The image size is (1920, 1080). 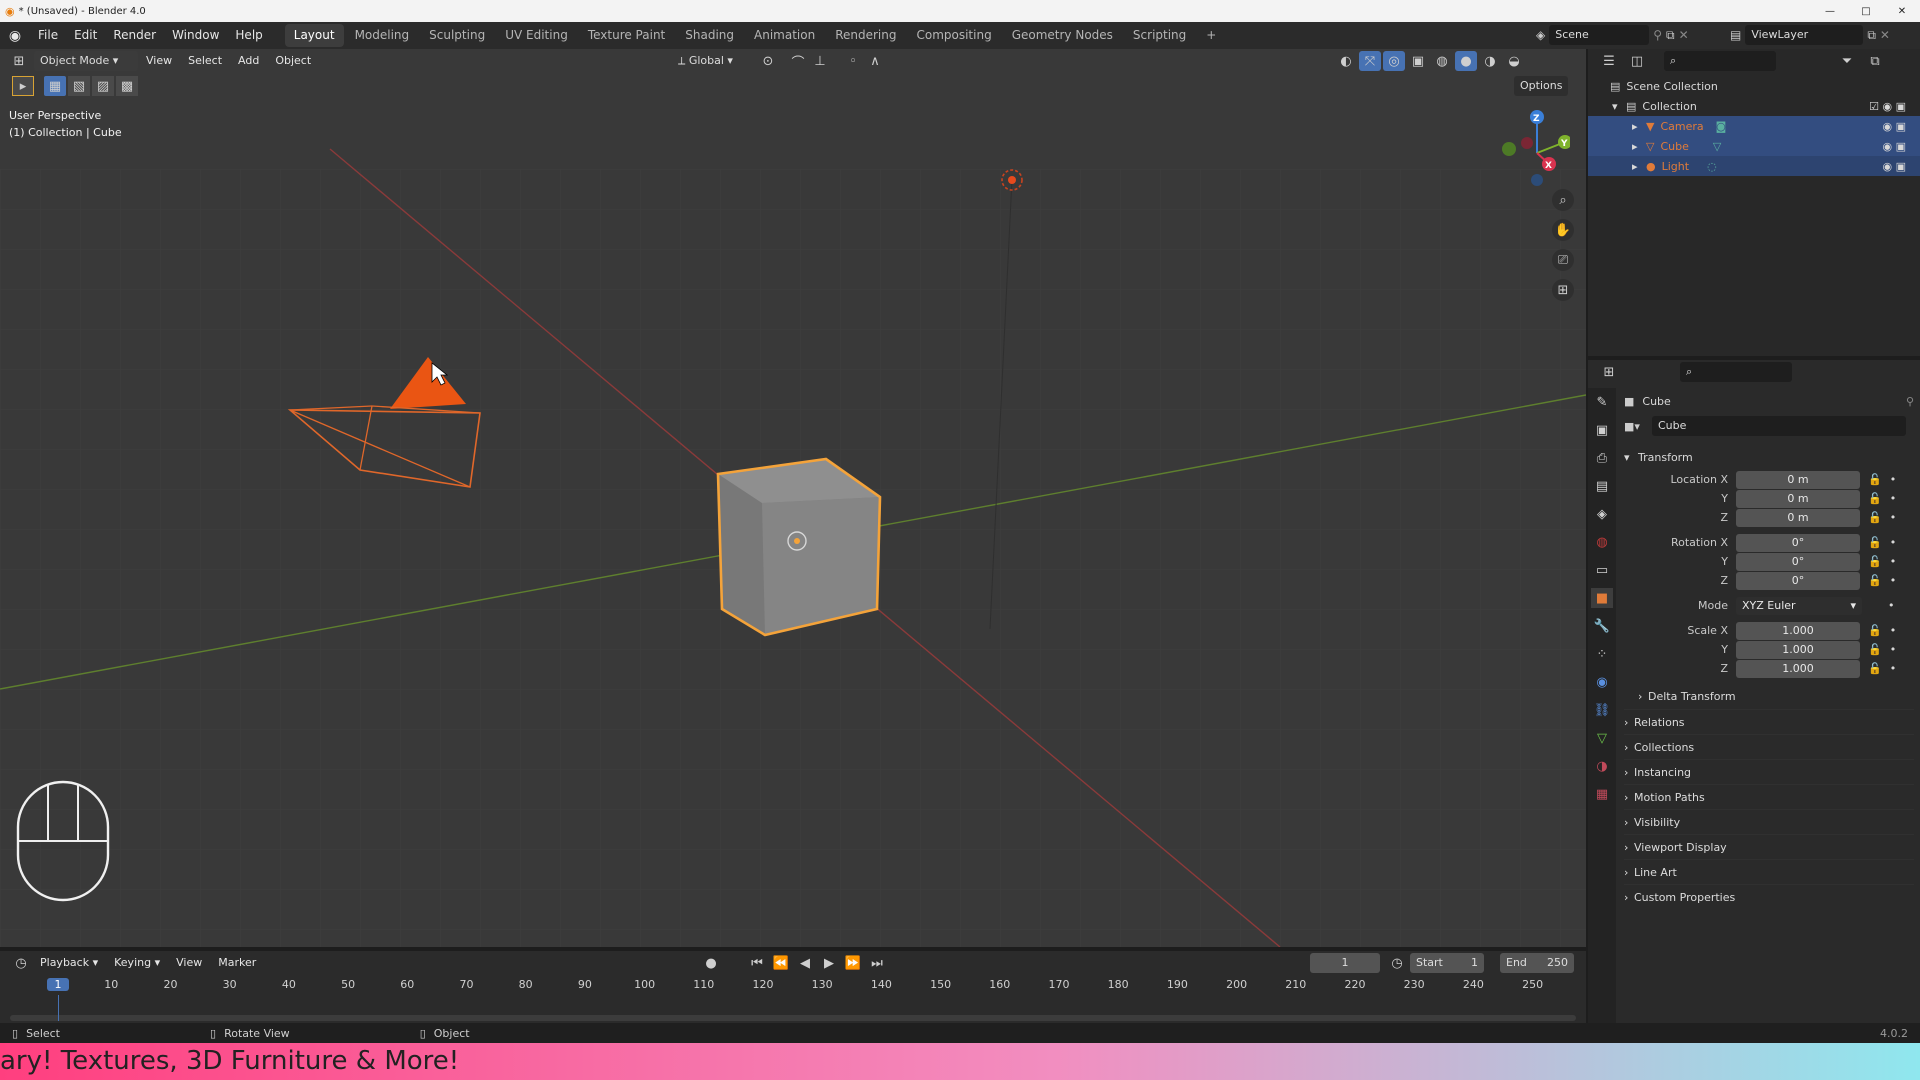 What do you see at coordinates (829, 963) in the screenshot?
I see `play-icon: ▶` at bounding box center [829, 963].